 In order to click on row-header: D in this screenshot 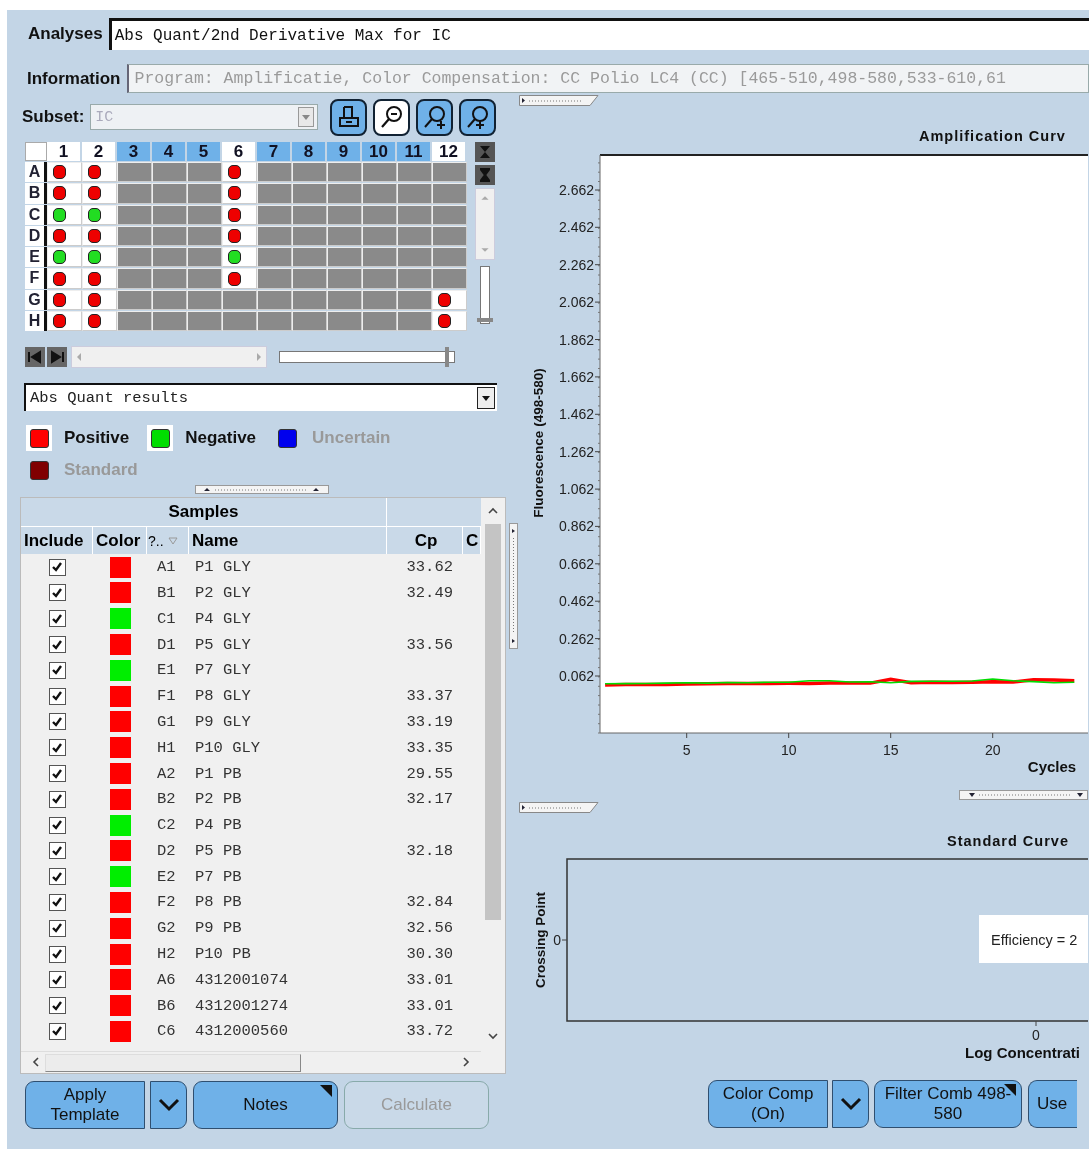, I will do `click(36, 236)`.